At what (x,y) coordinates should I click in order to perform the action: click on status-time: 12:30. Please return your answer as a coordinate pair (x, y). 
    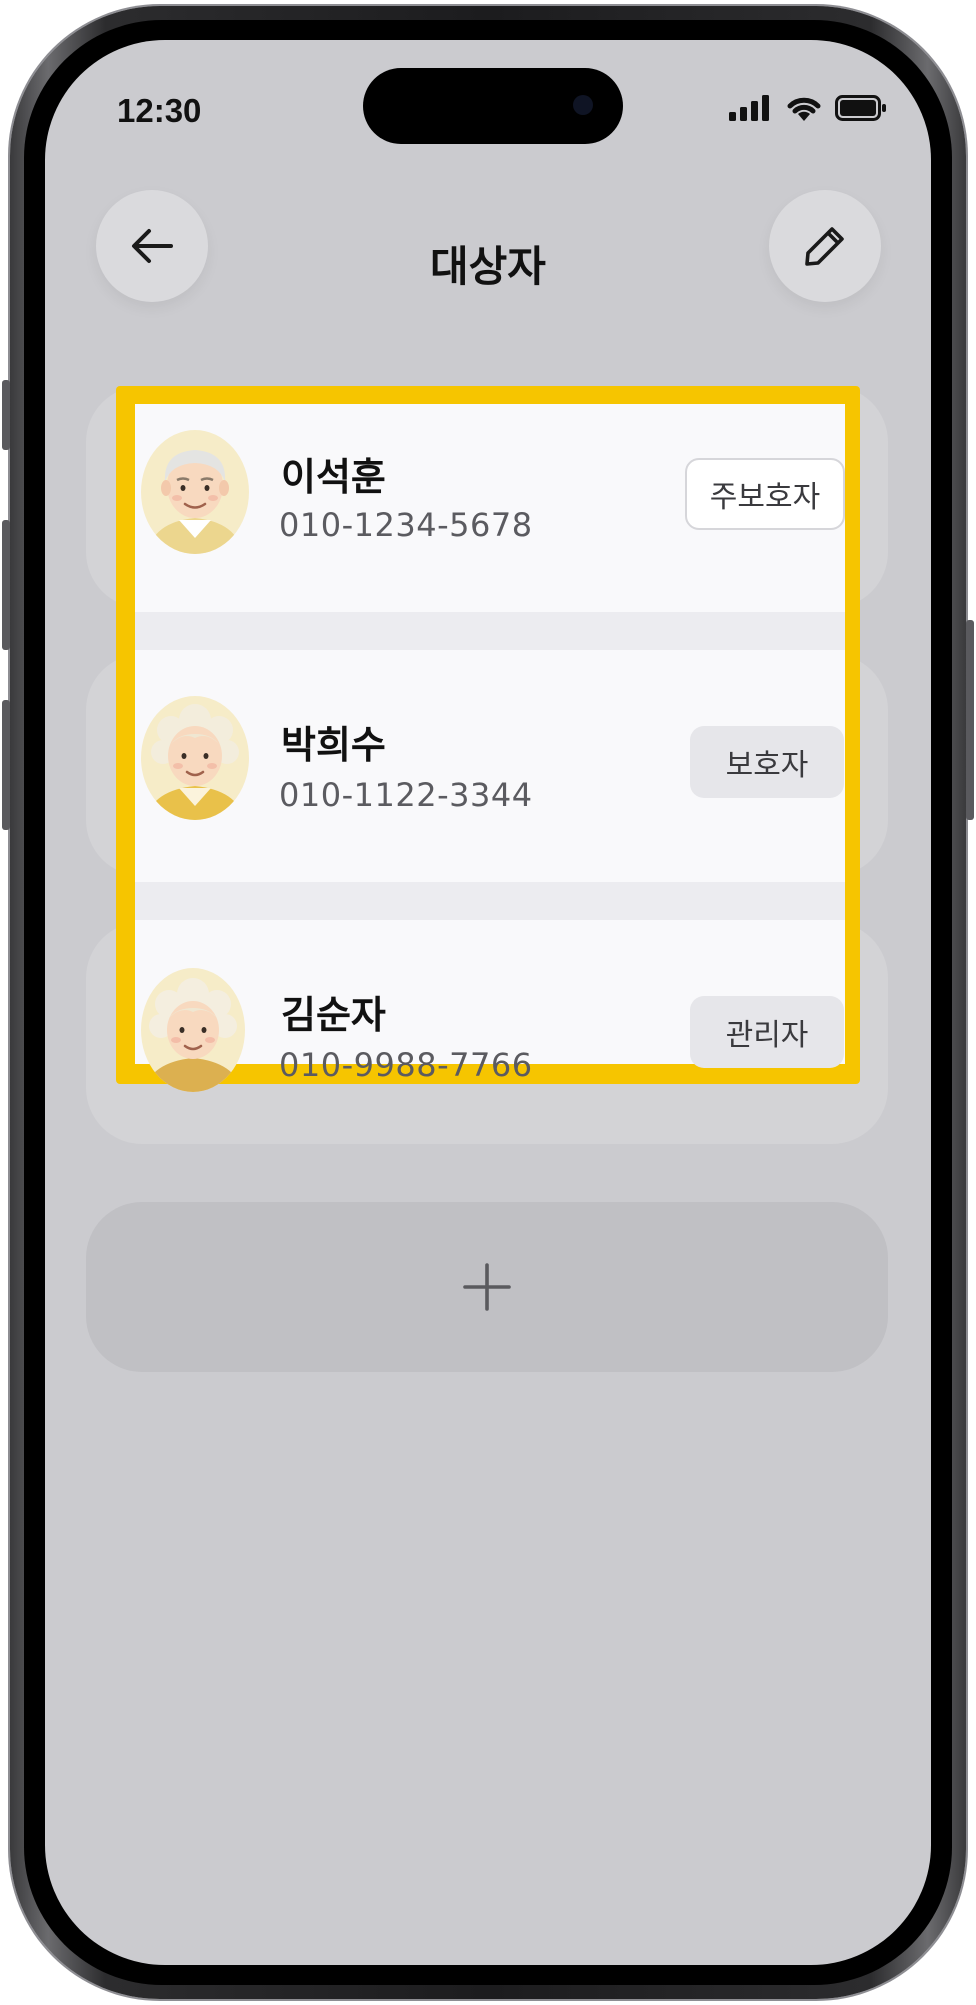
    Looking at the image, I should click on (159, 110).